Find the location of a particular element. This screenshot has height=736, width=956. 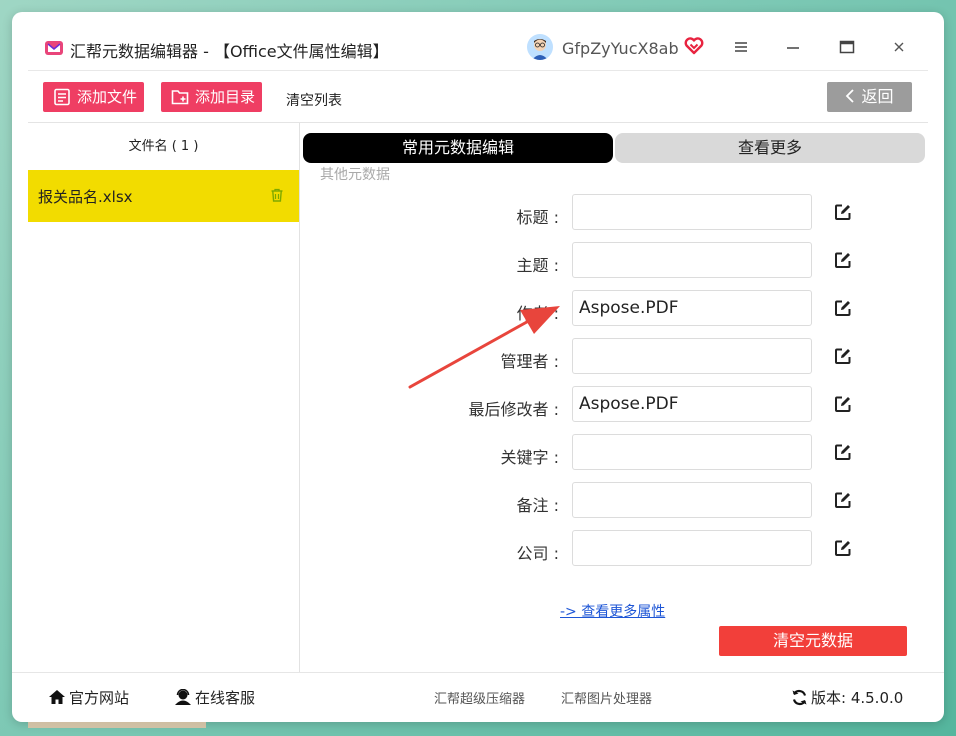

field-label-last-modified-by: 最后修改者 : is located at coordinates (513, 409).